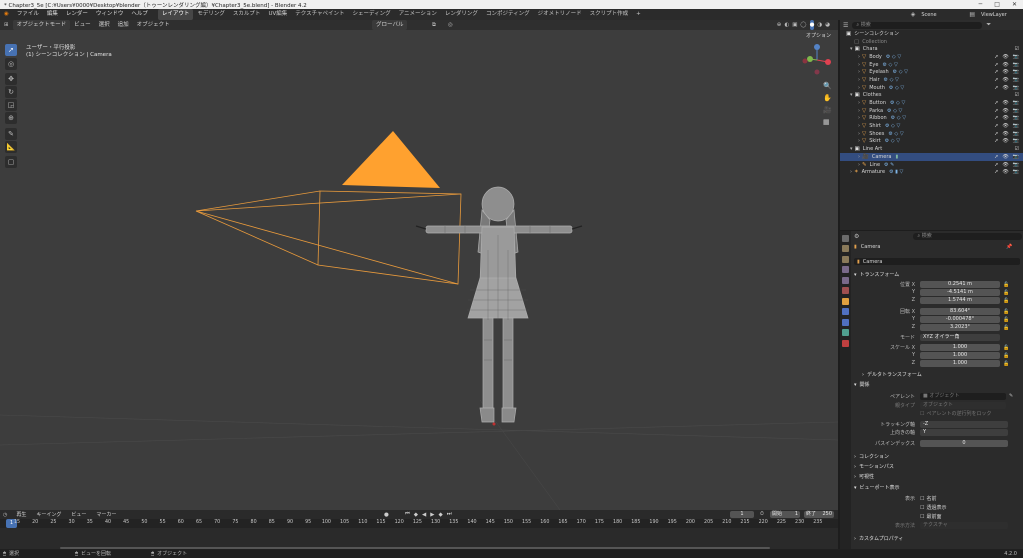  Describe the element at coordinates (960, 347) in the screenshot. I see `scale-x-field: 1.000` at that location.